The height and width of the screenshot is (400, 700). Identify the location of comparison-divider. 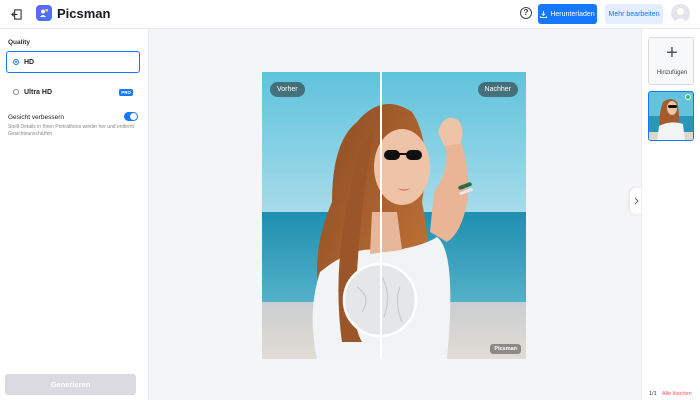
(381, 215).